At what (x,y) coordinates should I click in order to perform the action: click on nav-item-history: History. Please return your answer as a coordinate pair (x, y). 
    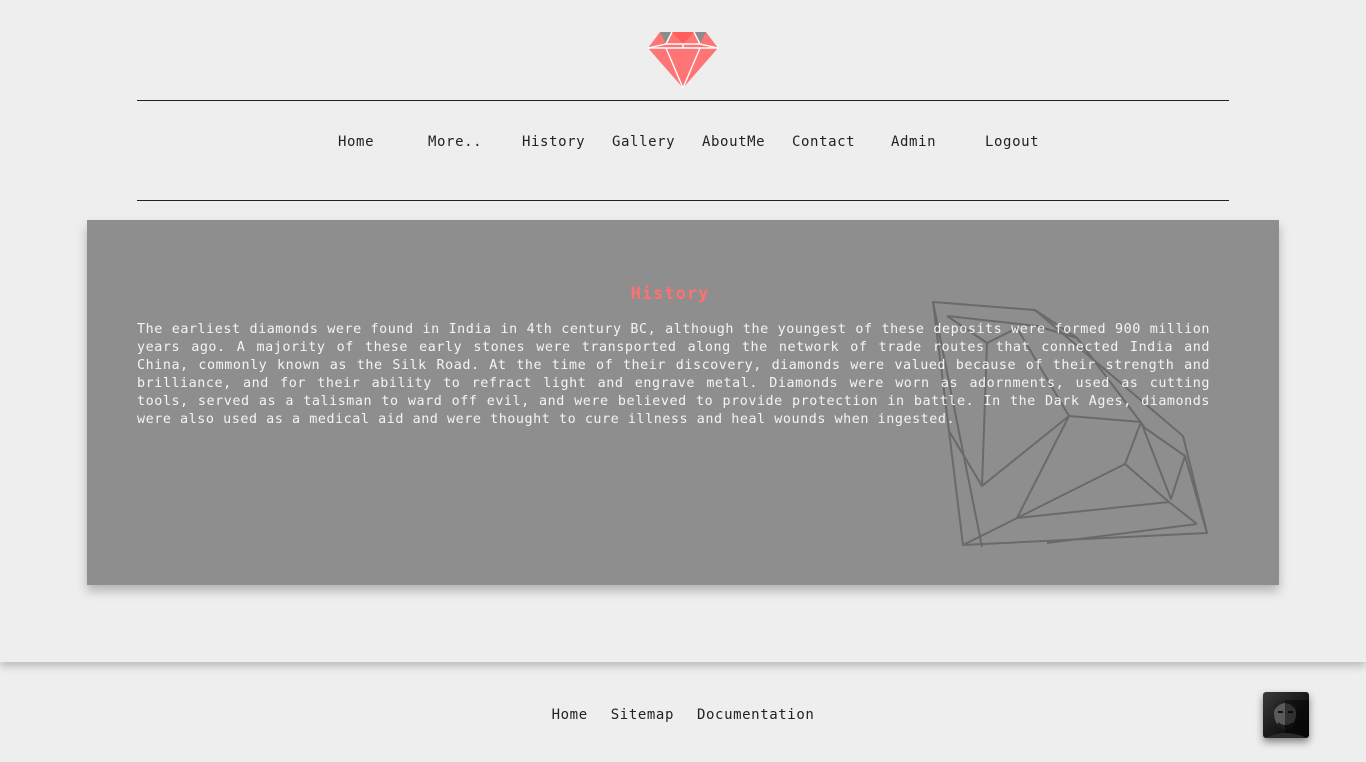
    Looking at the image, I should click on (553, 142).